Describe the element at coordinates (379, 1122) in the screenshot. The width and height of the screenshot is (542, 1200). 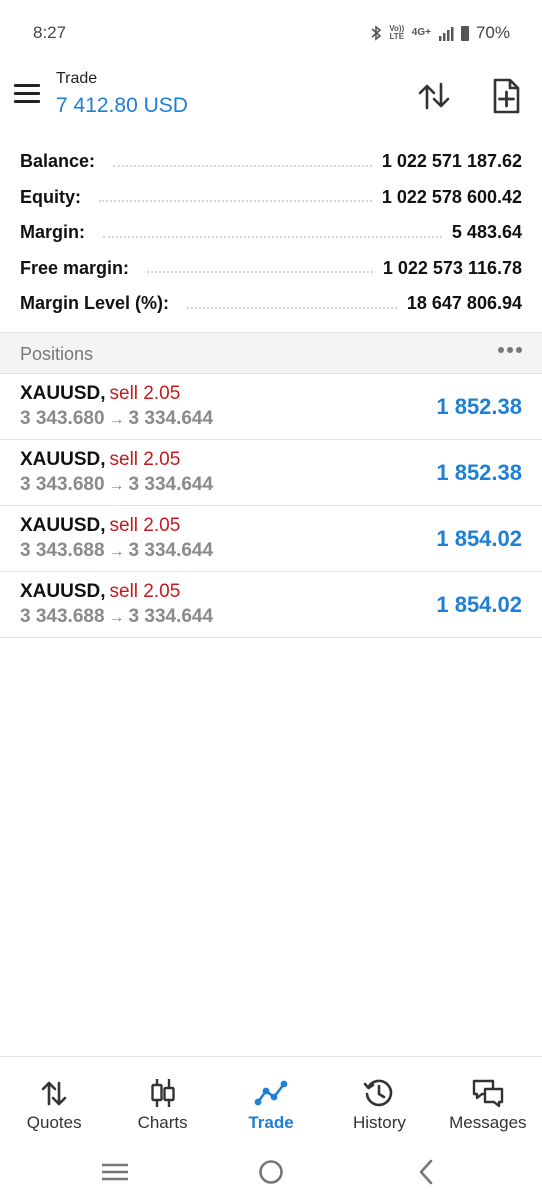
I see `nav-label: History` at that location.